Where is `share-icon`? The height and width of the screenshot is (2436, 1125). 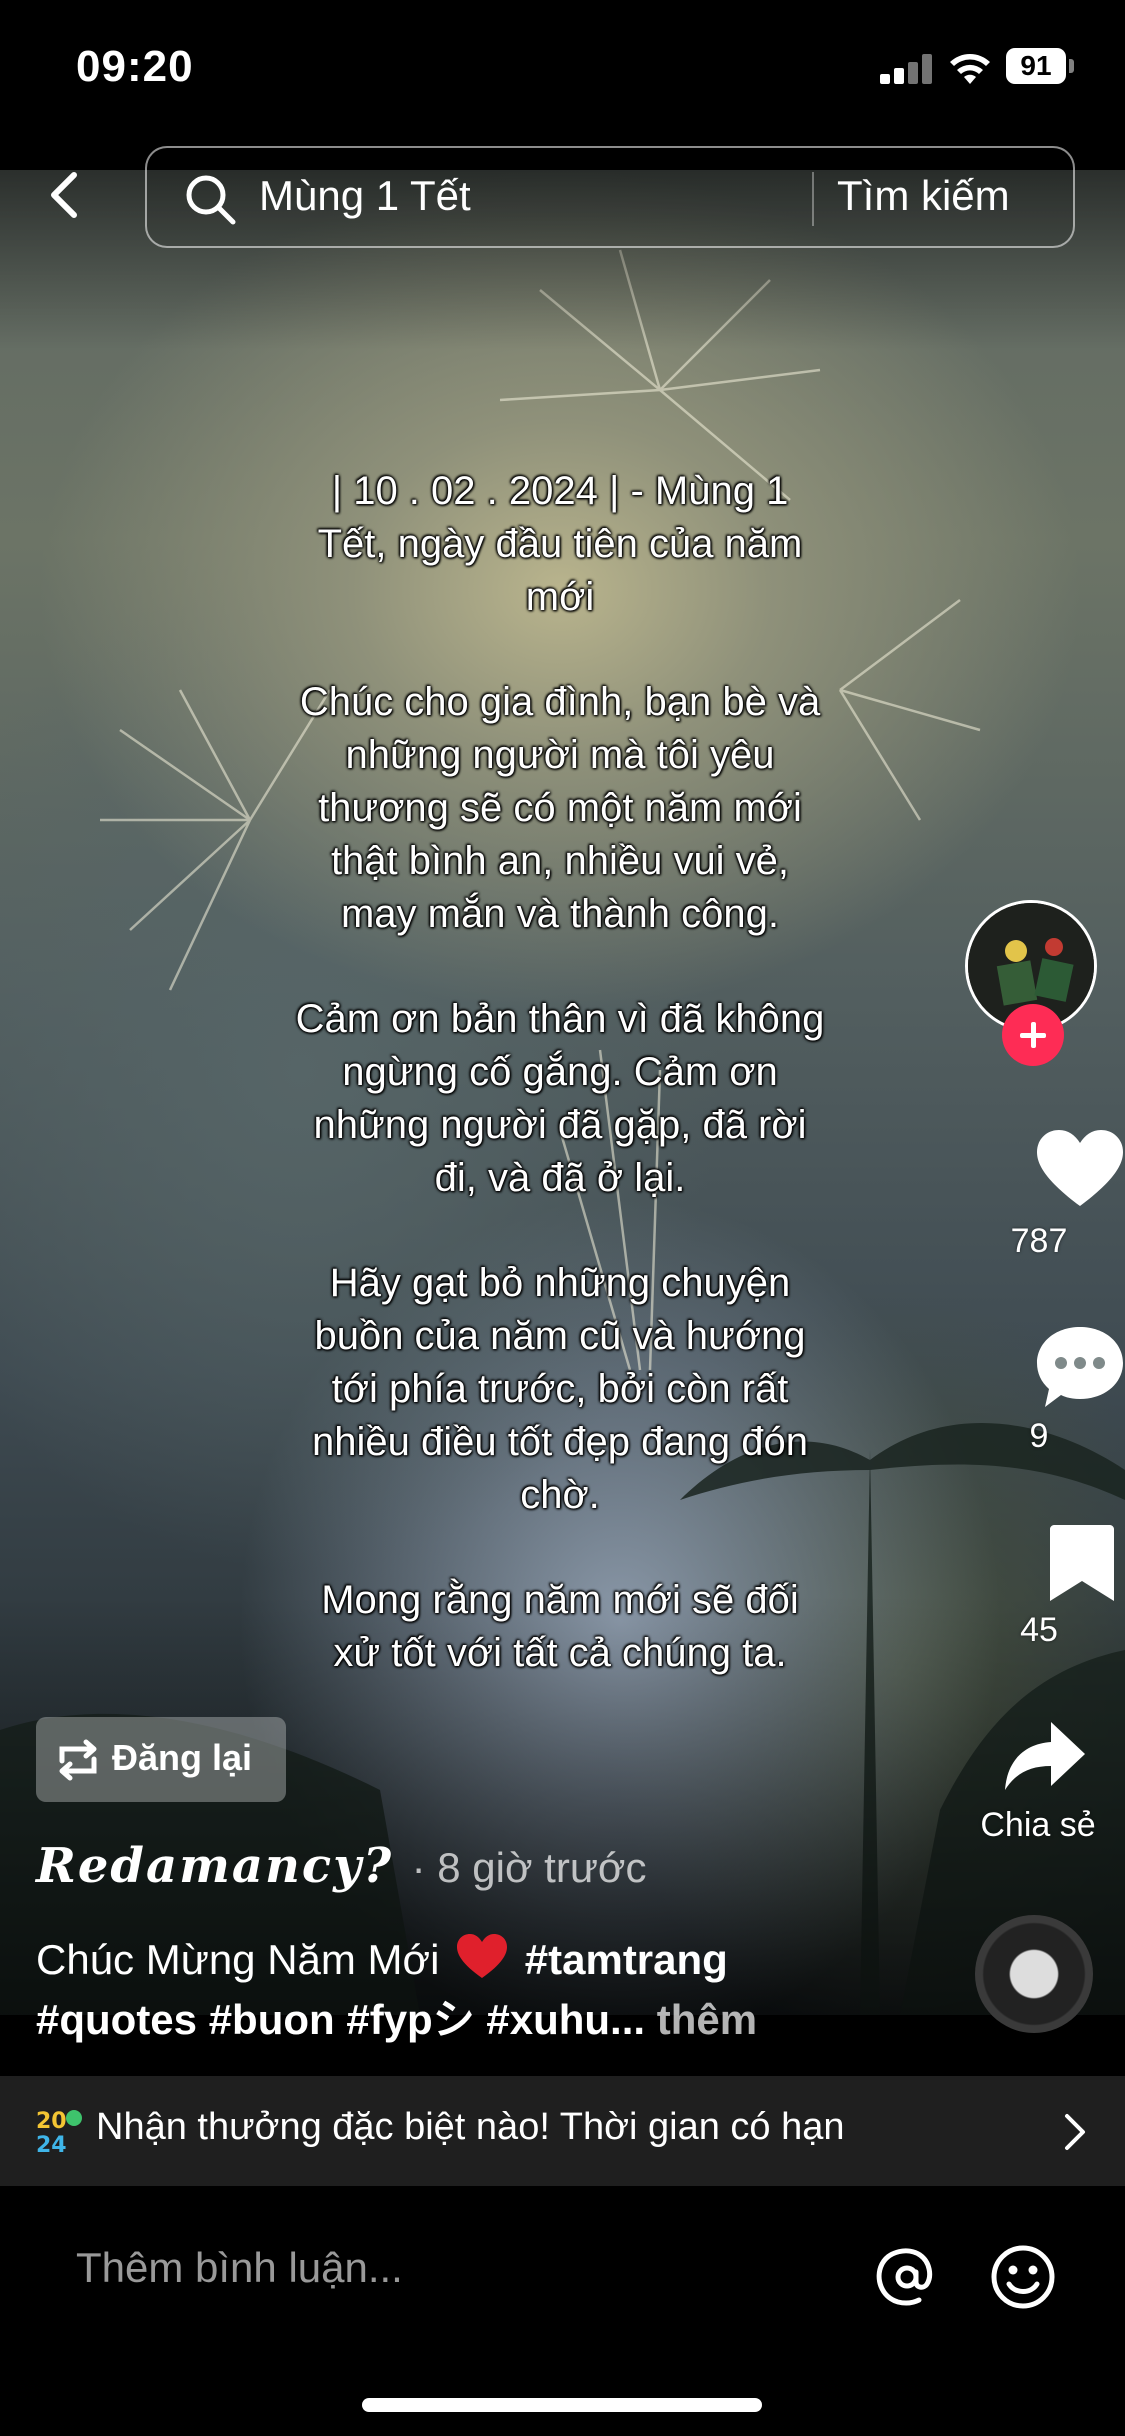
share-icon is located at coordinates (1045, 1757).